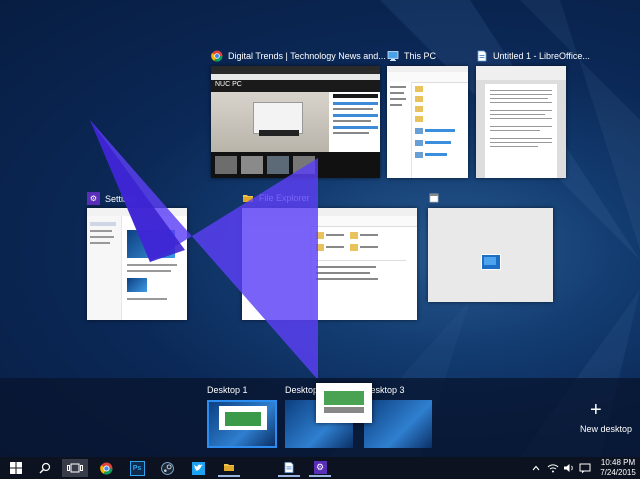 The height and width of the screenshot is (479, 640). Describe the element at coordinates (16, 468) in the screenshot. I see `windows-start-icon` at that location.